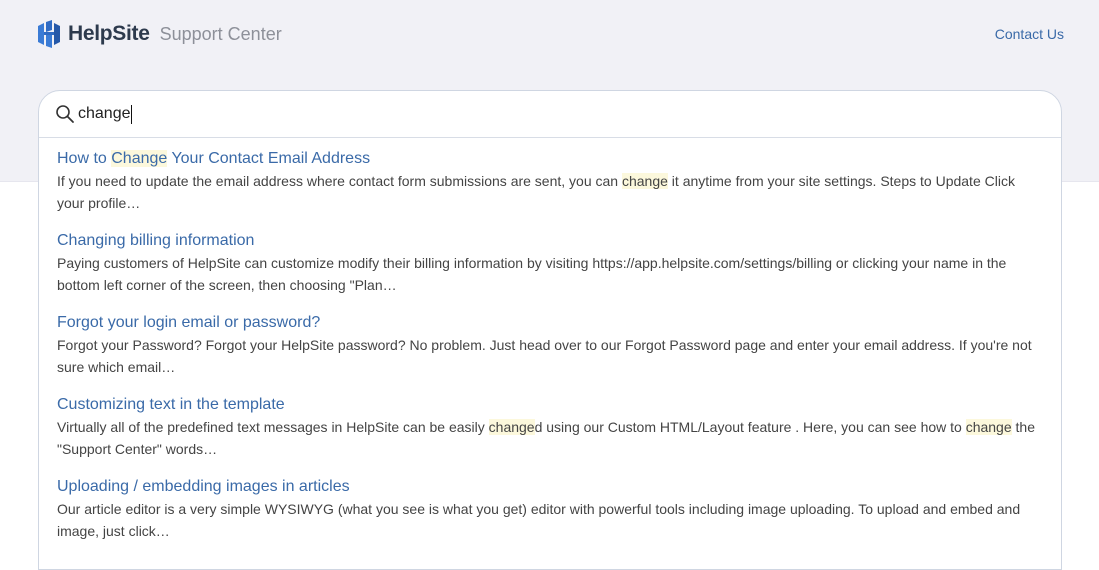 The width and height of the screenshot is (1099, 570). Describe the element at coordinates (550, 159) in the screenshot. I see `result-title-link: How to Change Your Contact Email Address` at that location.